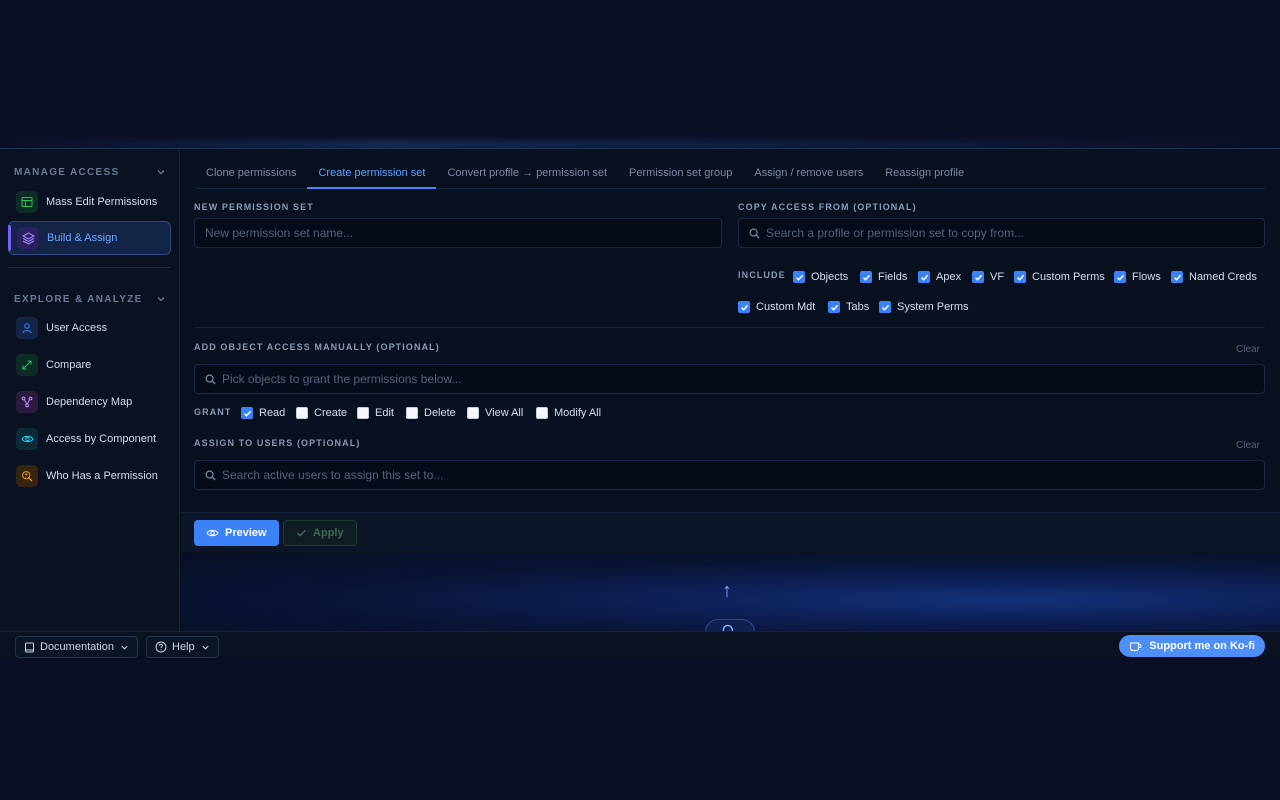 This screenshot has height=800, width=1280. I want to click on include-objects-checkbox: Objects, so click(820, 277).